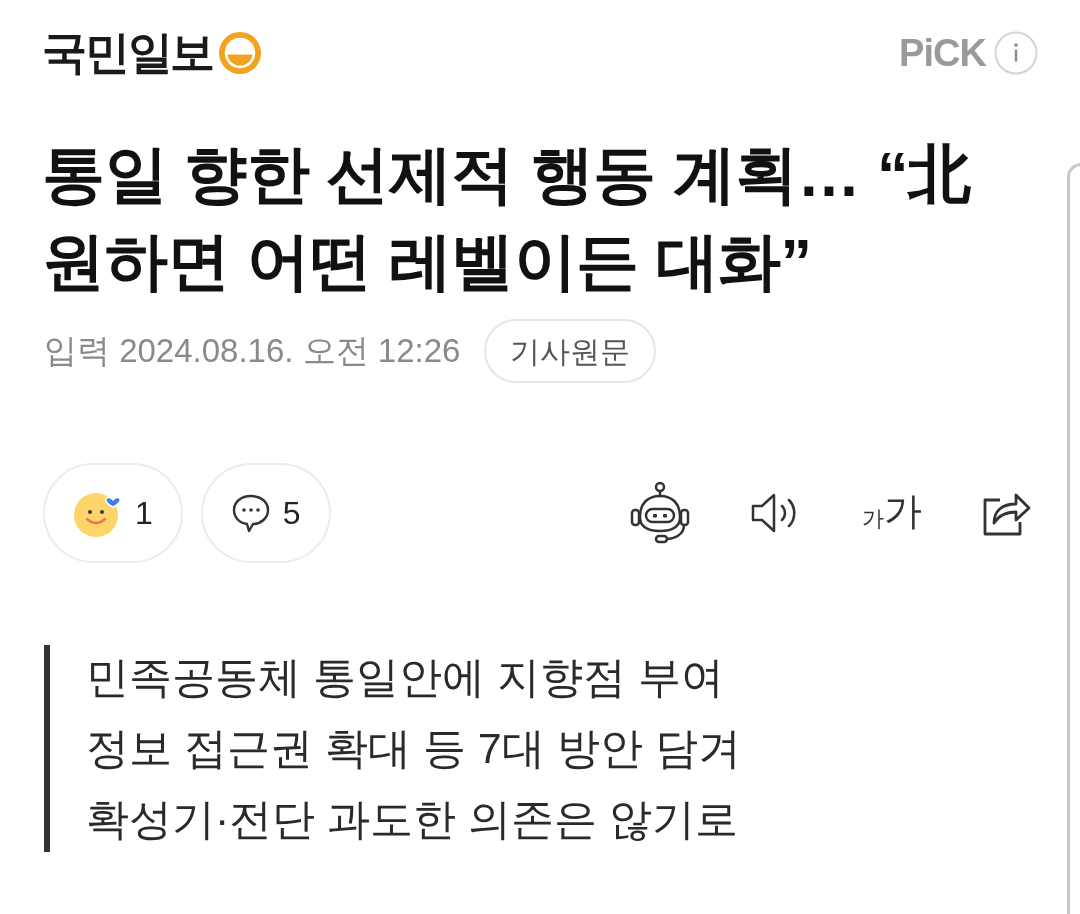 This screenshot has height=914, width=1080. What do you see at coordinates (413, 748) in the screenshot?
I see `summary-line: 정보 접근권 확대 등 7대 방안 담겨` at bounding box center [413, 748].